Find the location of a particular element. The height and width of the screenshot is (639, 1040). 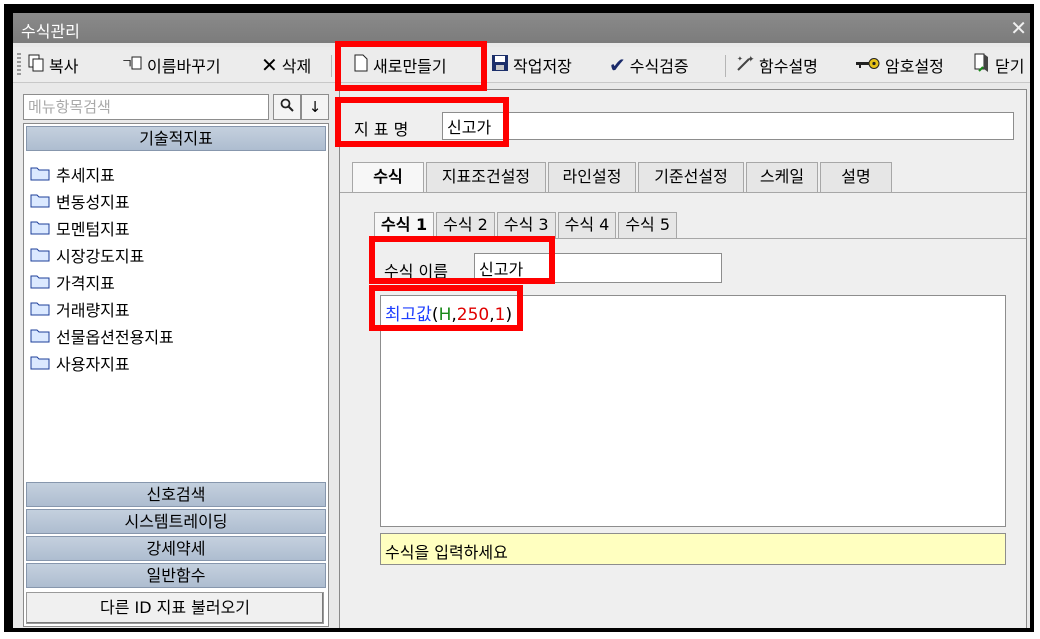

exit-button: 닫기 is located at coordinates (998, 65).